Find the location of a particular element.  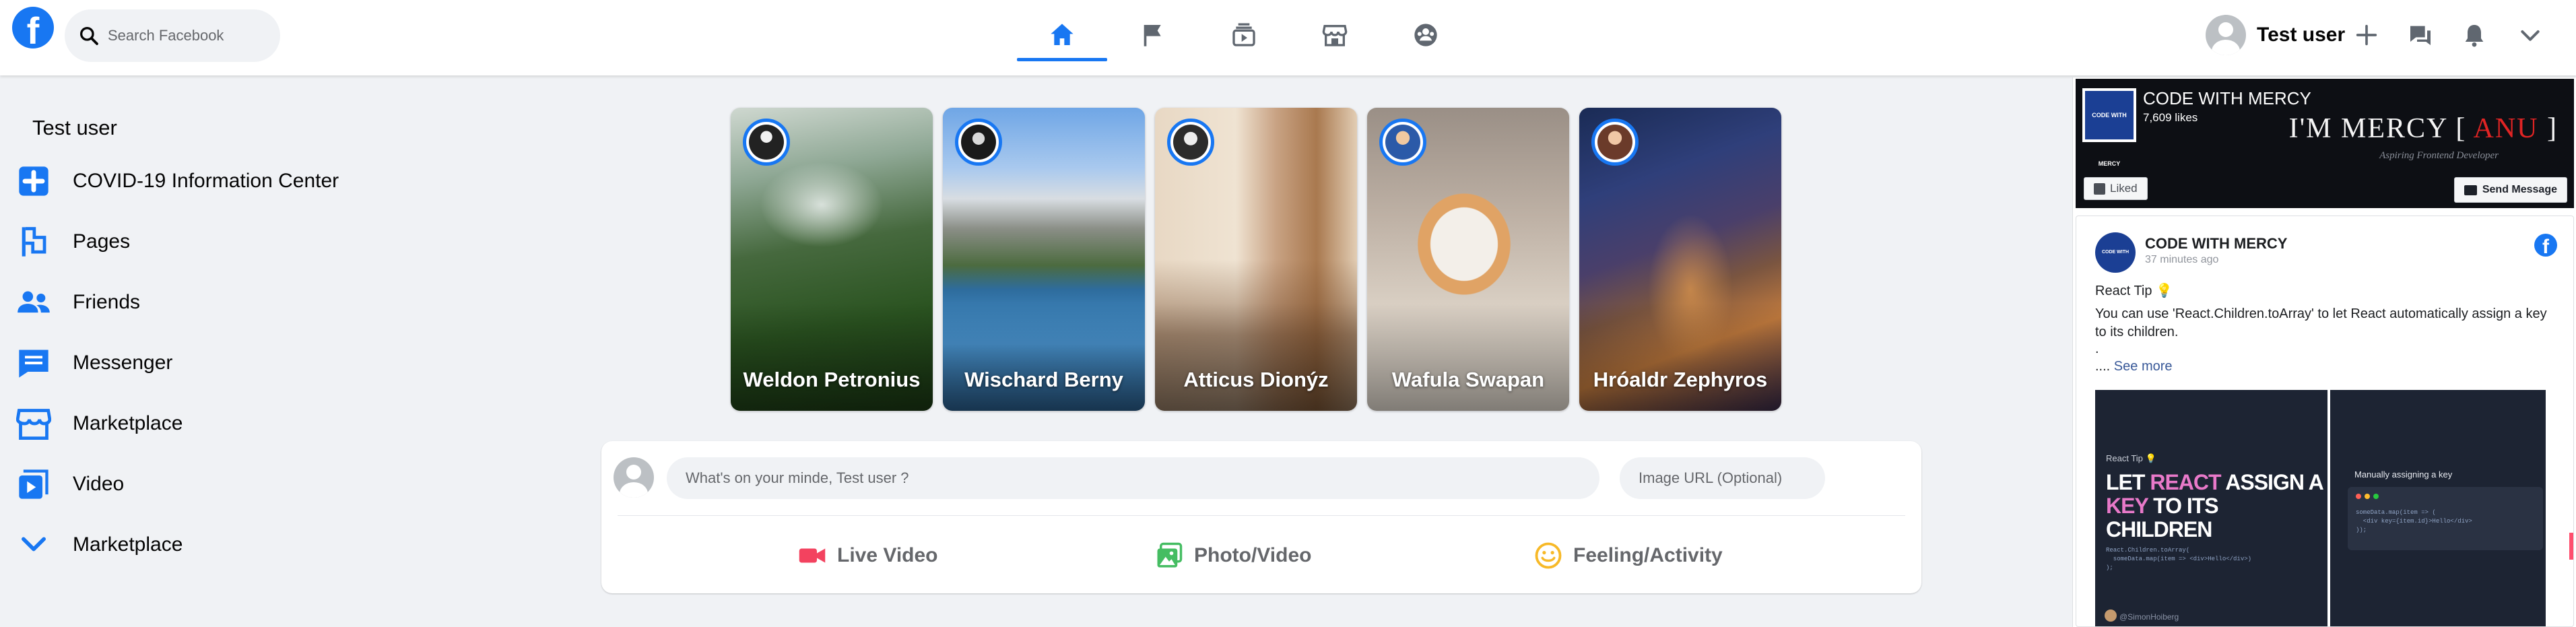

page-likes: 7,609 likes is located at coordinates (2170, 117).